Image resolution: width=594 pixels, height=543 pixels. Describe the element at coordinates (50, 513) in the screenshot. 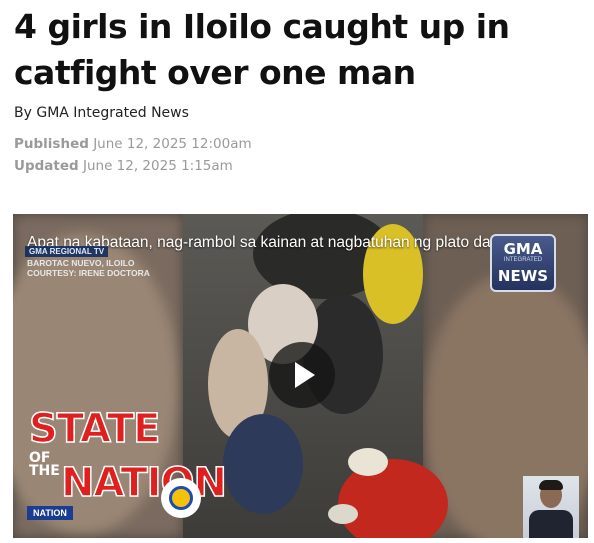

I see `program-strip: NATION` at that location.